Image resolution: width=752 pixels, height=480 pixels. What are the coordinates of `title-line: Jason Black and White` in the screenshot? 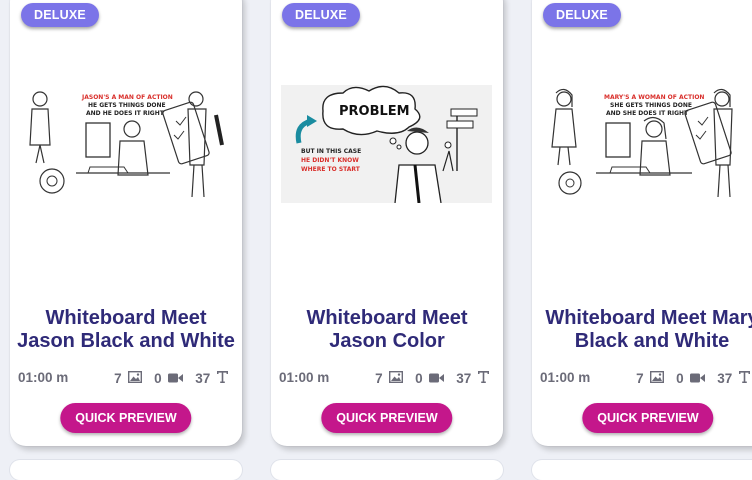 It's located at (126, 341).